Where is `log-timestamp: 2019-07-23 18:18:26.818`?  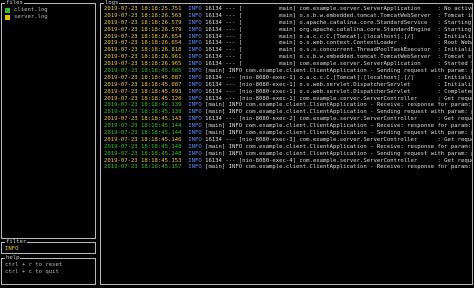
log-timestamp: 2019-07-23 18:18:26.818 is located at coordinates (143, 50).